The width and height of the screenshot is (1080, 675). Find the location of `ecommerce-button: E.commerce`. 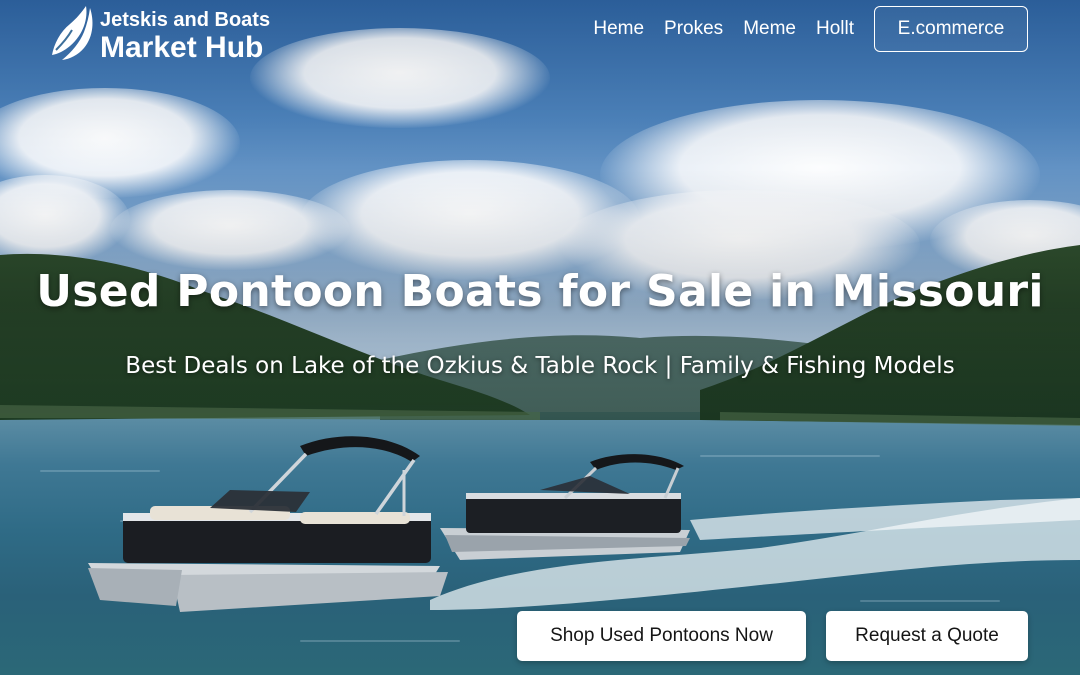

ecommerce-button: E.commerce is located at coordinates (951, 29).